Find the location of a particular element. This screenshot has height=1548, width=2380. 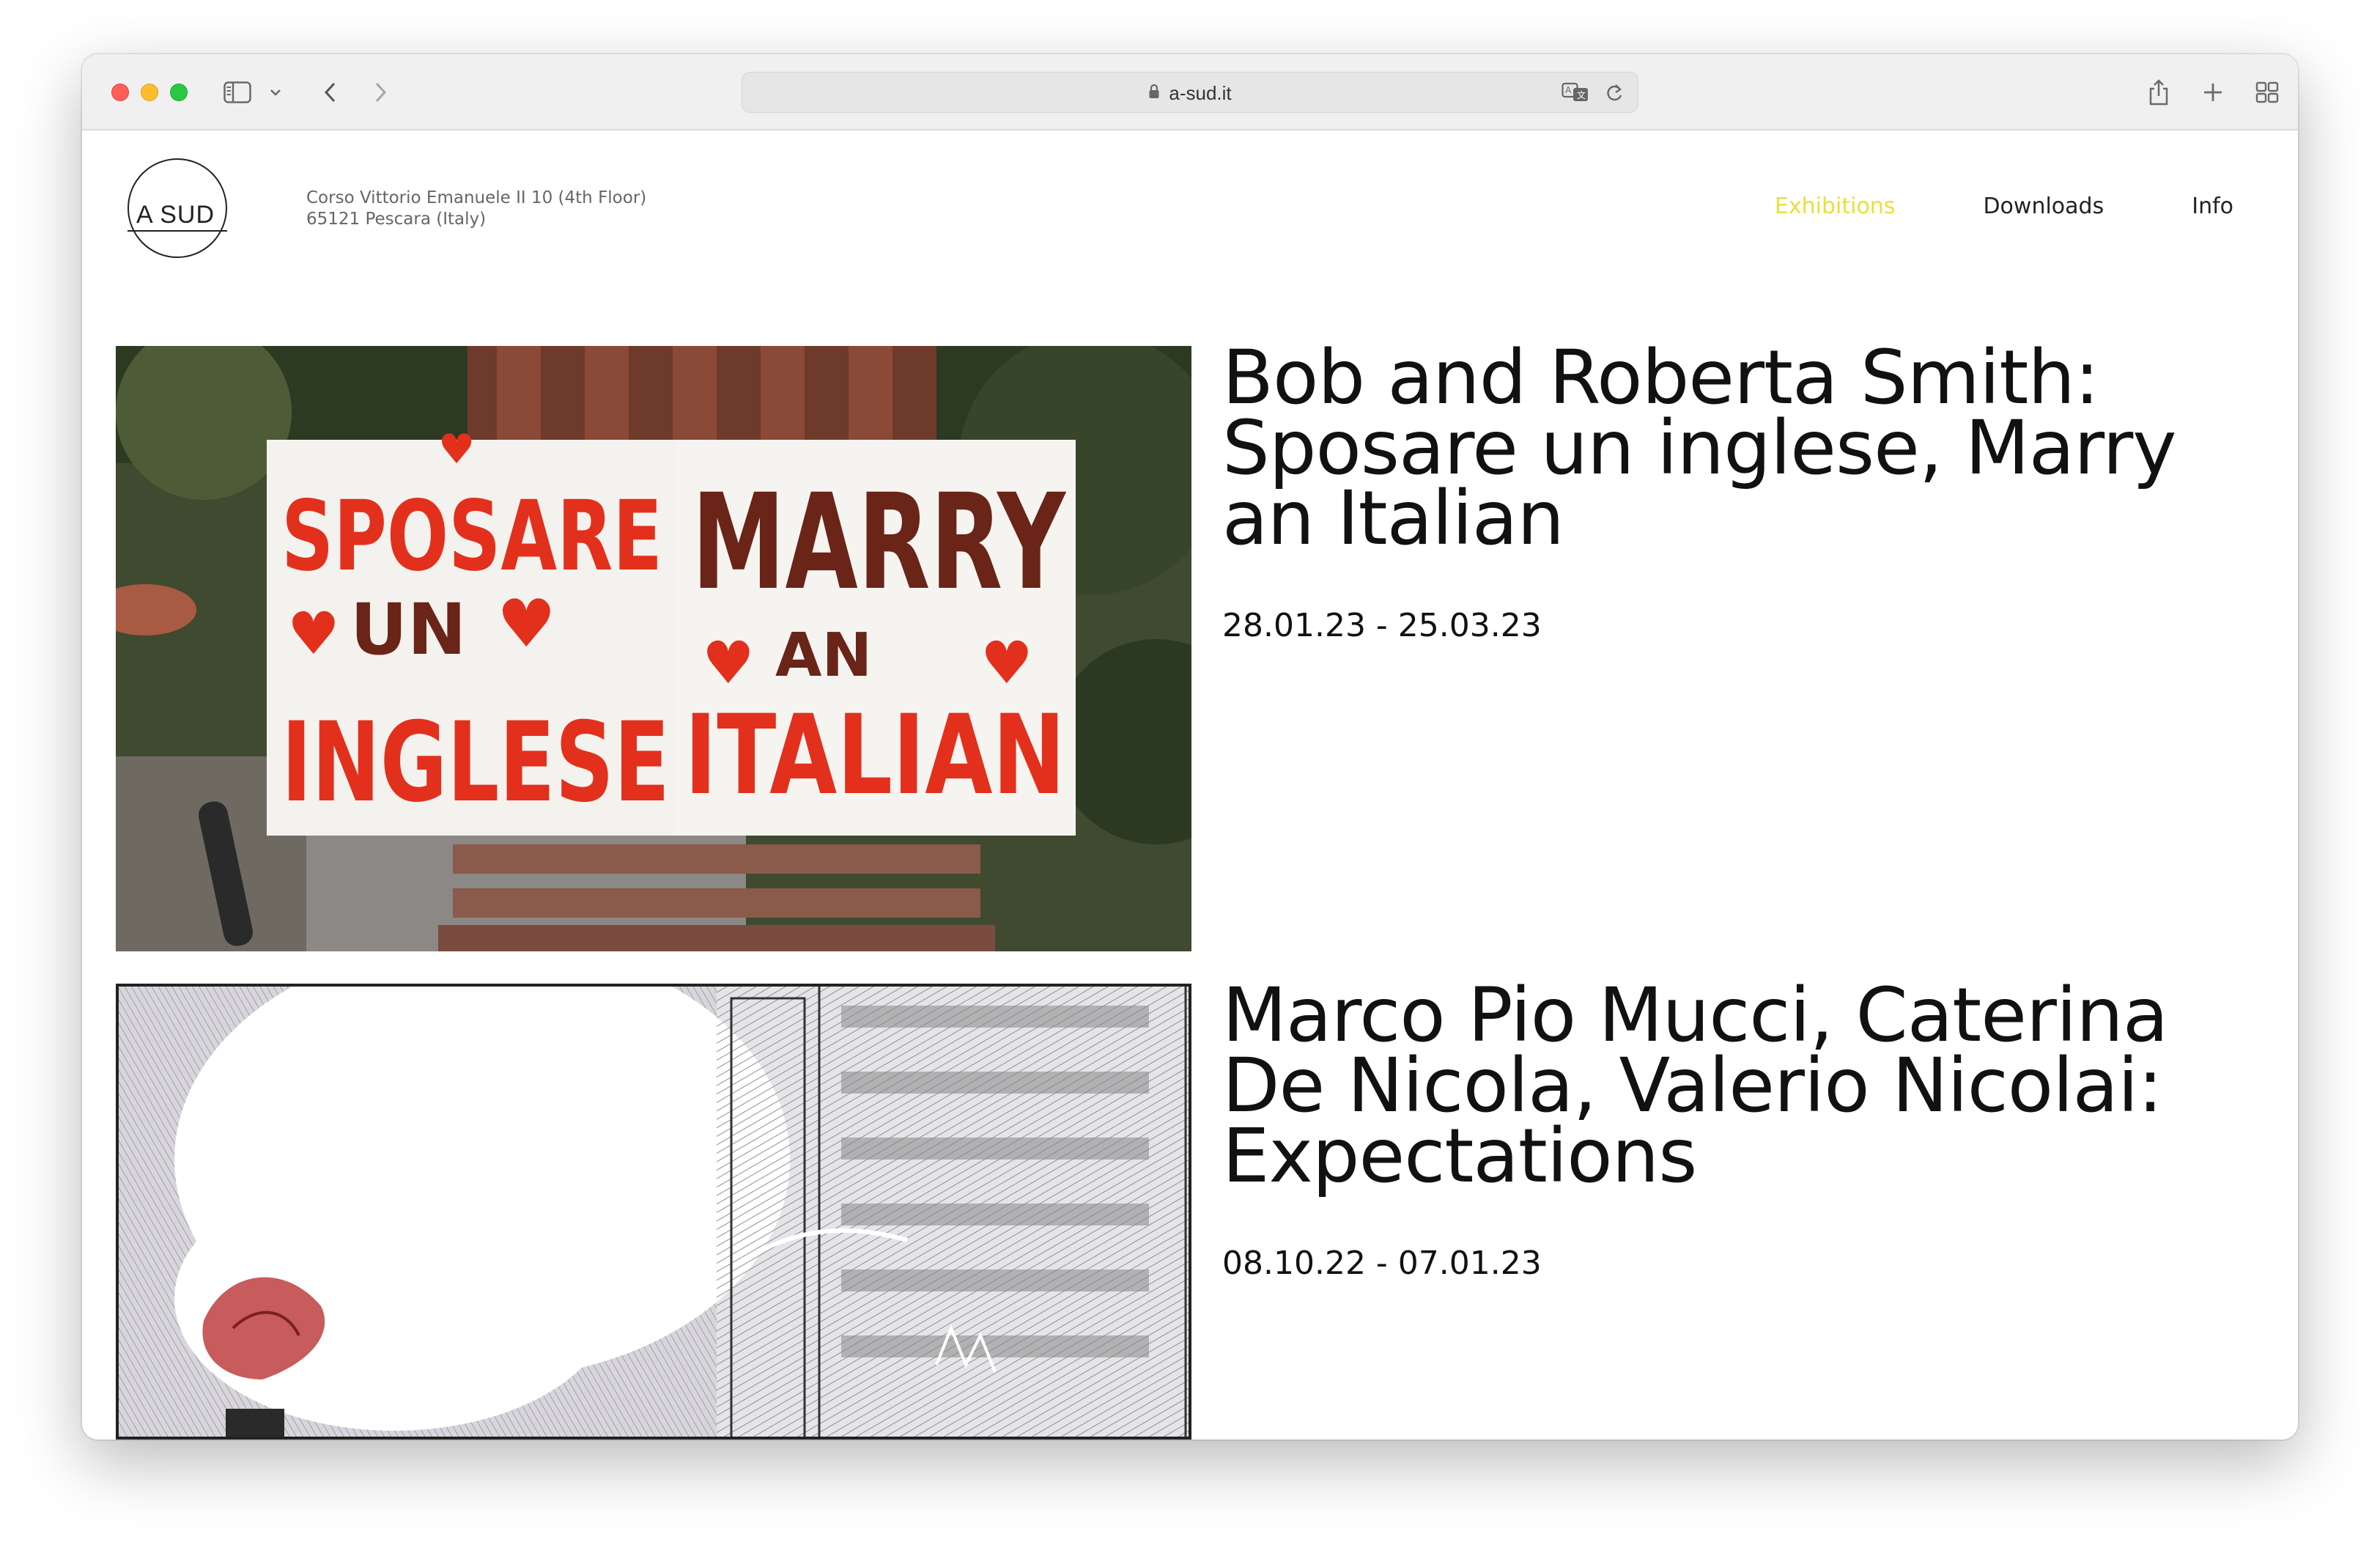

logo-text: A SUD is located at coordinates (175, 215).